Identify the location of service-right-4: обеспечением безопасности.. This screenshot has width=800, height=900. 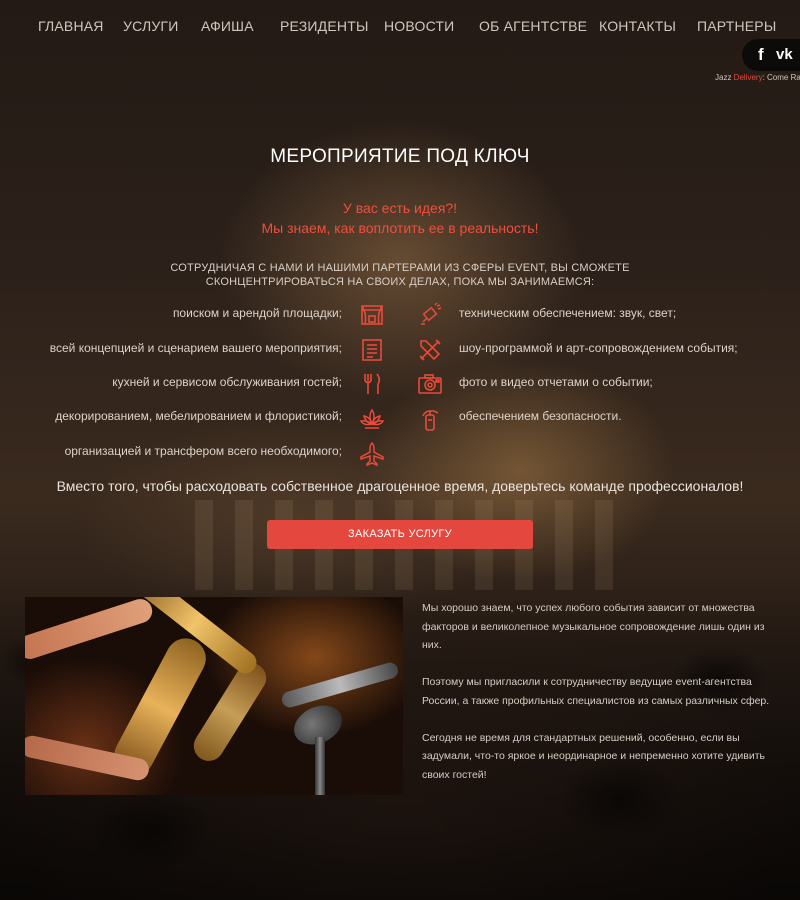
(540, 416).